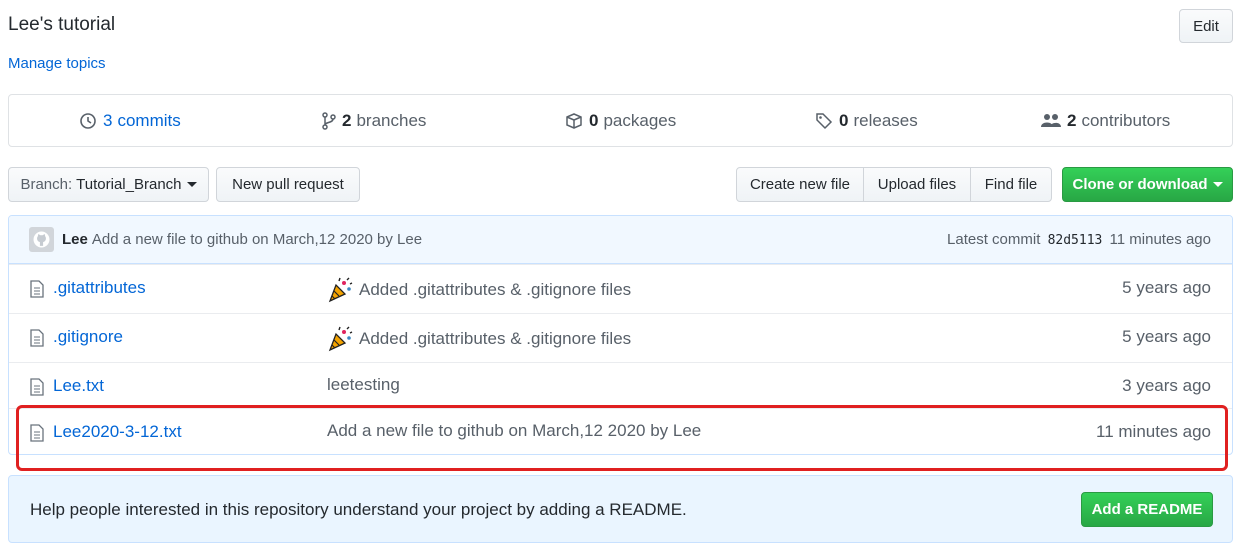  Describe the element at coordinates (994, 239) in the screenshot. I see `latest-commit-prefix: Latest commit` at that location.